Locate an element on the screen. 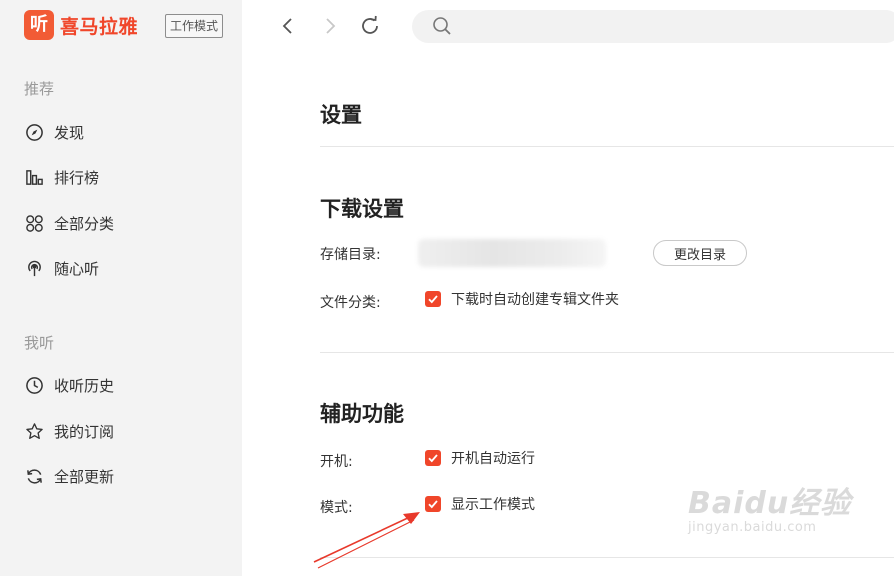 The width and height of the screenshot is (894, 576). chevron-right-icon is located at coordinates (331, 26).